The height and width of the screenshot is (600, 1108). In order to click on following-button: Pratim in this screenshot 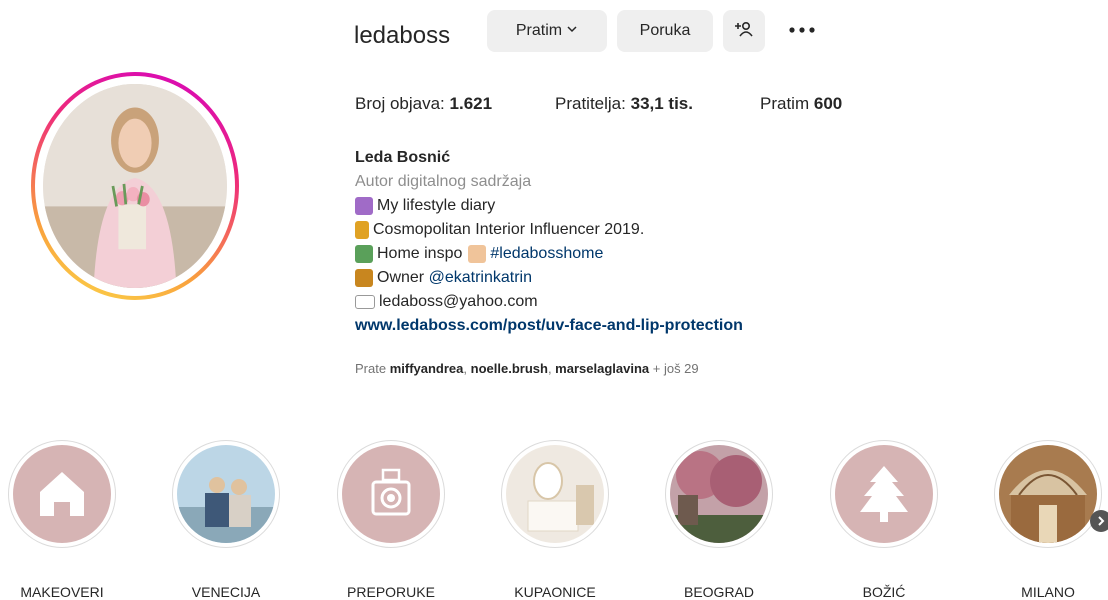, I will do `click(547, 31)`.